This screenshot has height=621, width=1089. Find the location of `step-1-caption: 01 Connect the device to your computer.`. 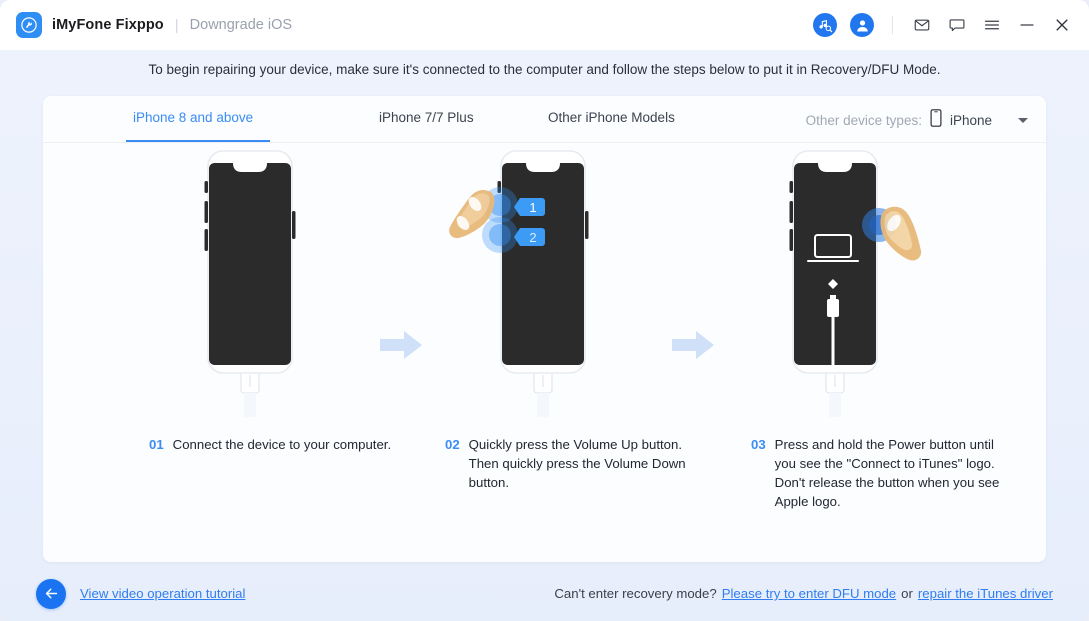

step-1-caption: 01 Connect the device to your computer. is located at coordinates (274, 444).